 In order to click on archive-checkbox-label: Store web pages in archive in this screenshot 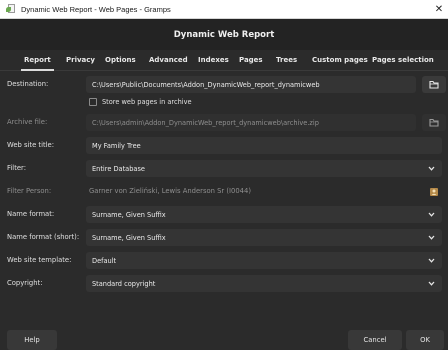, I will do `click(147, 102)`.